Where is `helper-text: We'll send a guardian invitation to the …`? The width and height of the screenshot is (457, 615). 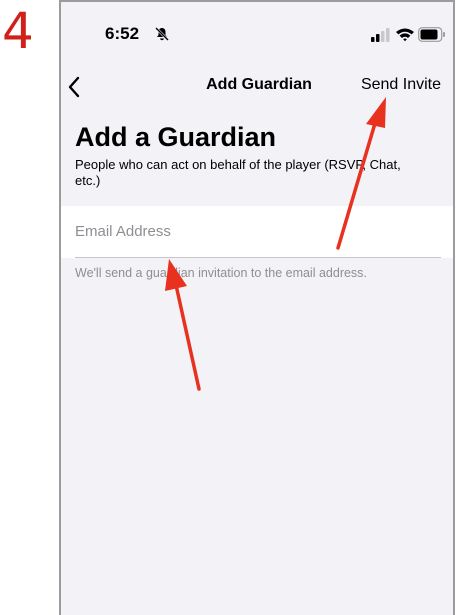 helper-text: We'll send a guardian invitation to the … is located at coordinates (221, 273).